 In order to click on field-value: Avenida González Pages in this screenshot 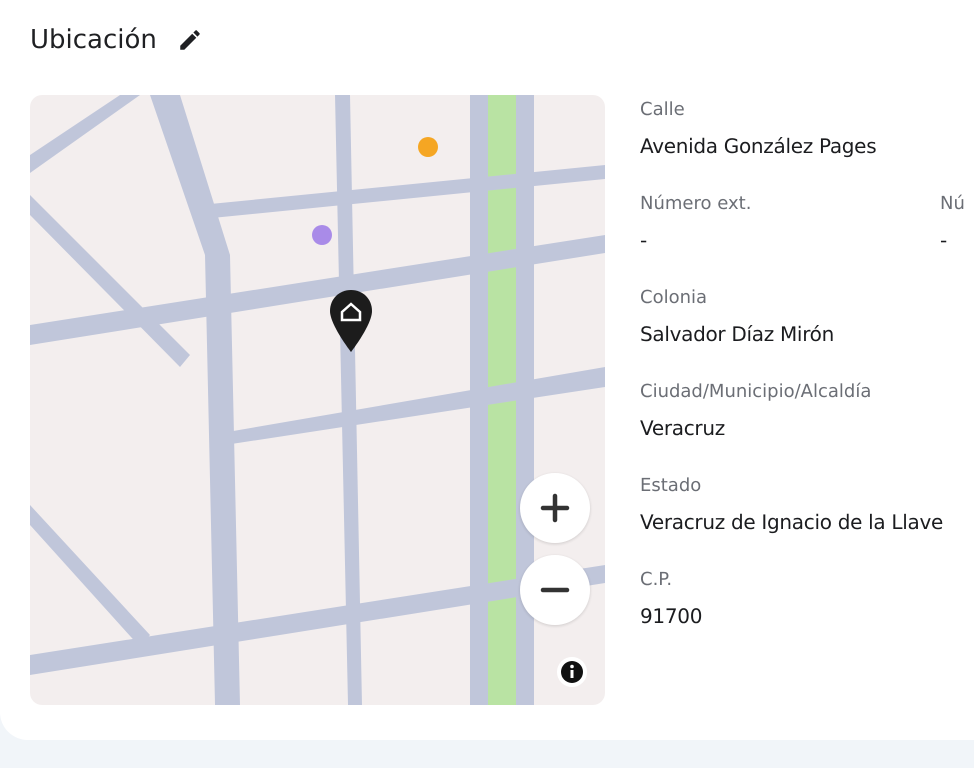, I will do `click(759, 146)`.